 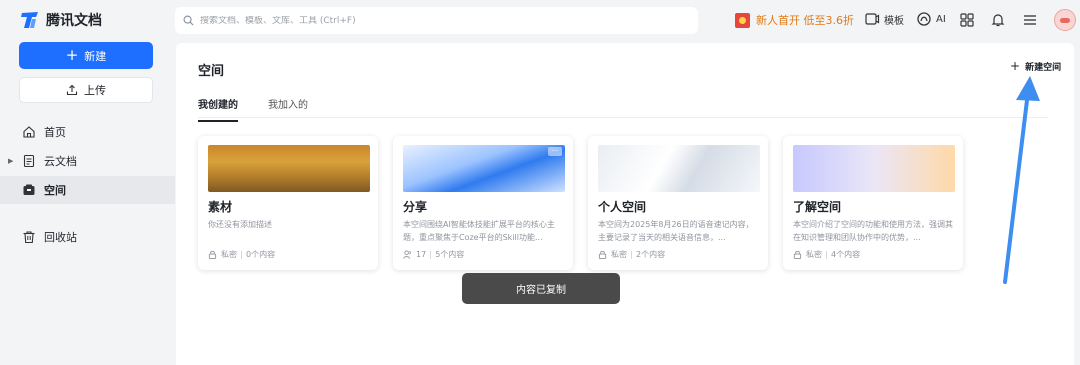 I want to click on content-count: 5个内容, so click(x=450, y=254).